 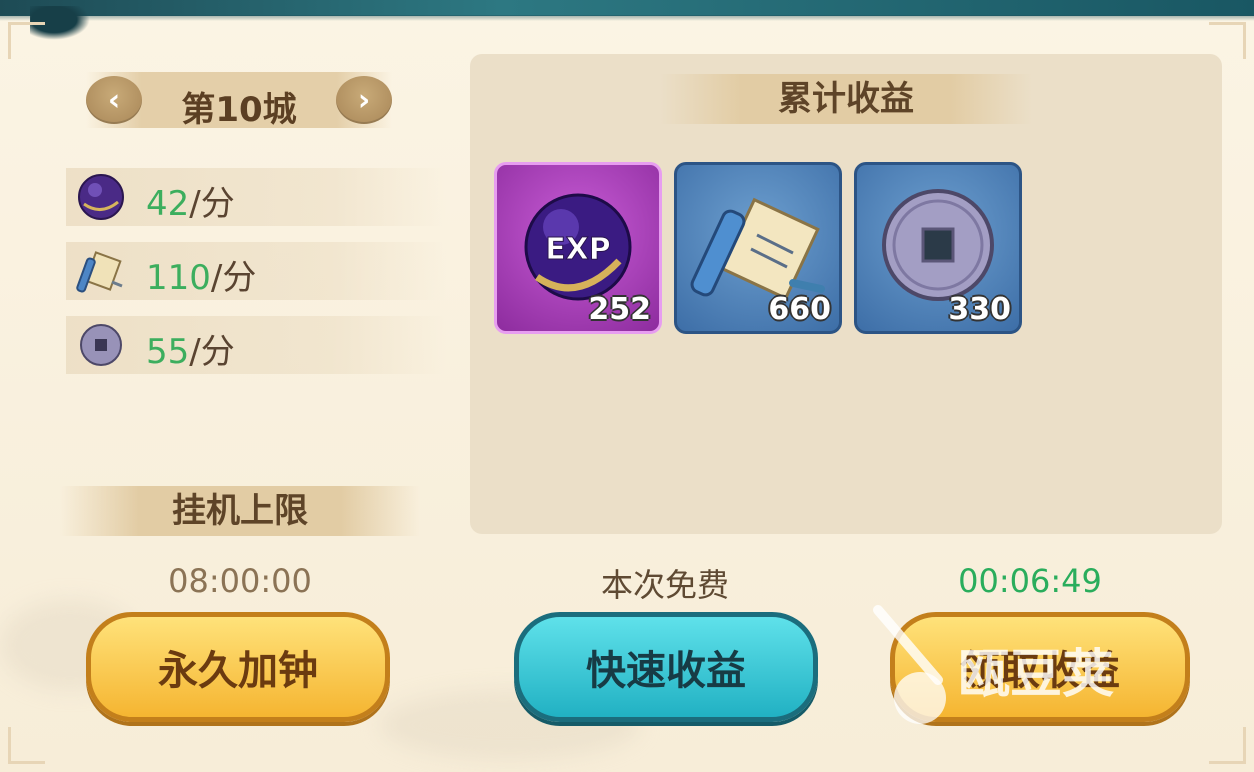 I want to click on idle-limit-time: 08:00:00, so click(x=240, y=581).